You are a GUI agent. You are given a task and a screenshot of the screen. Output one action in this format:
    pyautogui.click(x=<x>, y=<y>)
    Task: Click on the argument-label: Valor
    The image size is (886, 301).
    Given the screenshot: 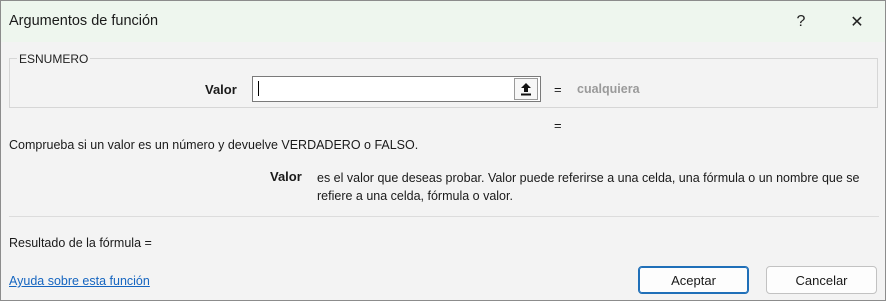 What is the action you would take?
    pyautogui.click(x=221, y=89)
    